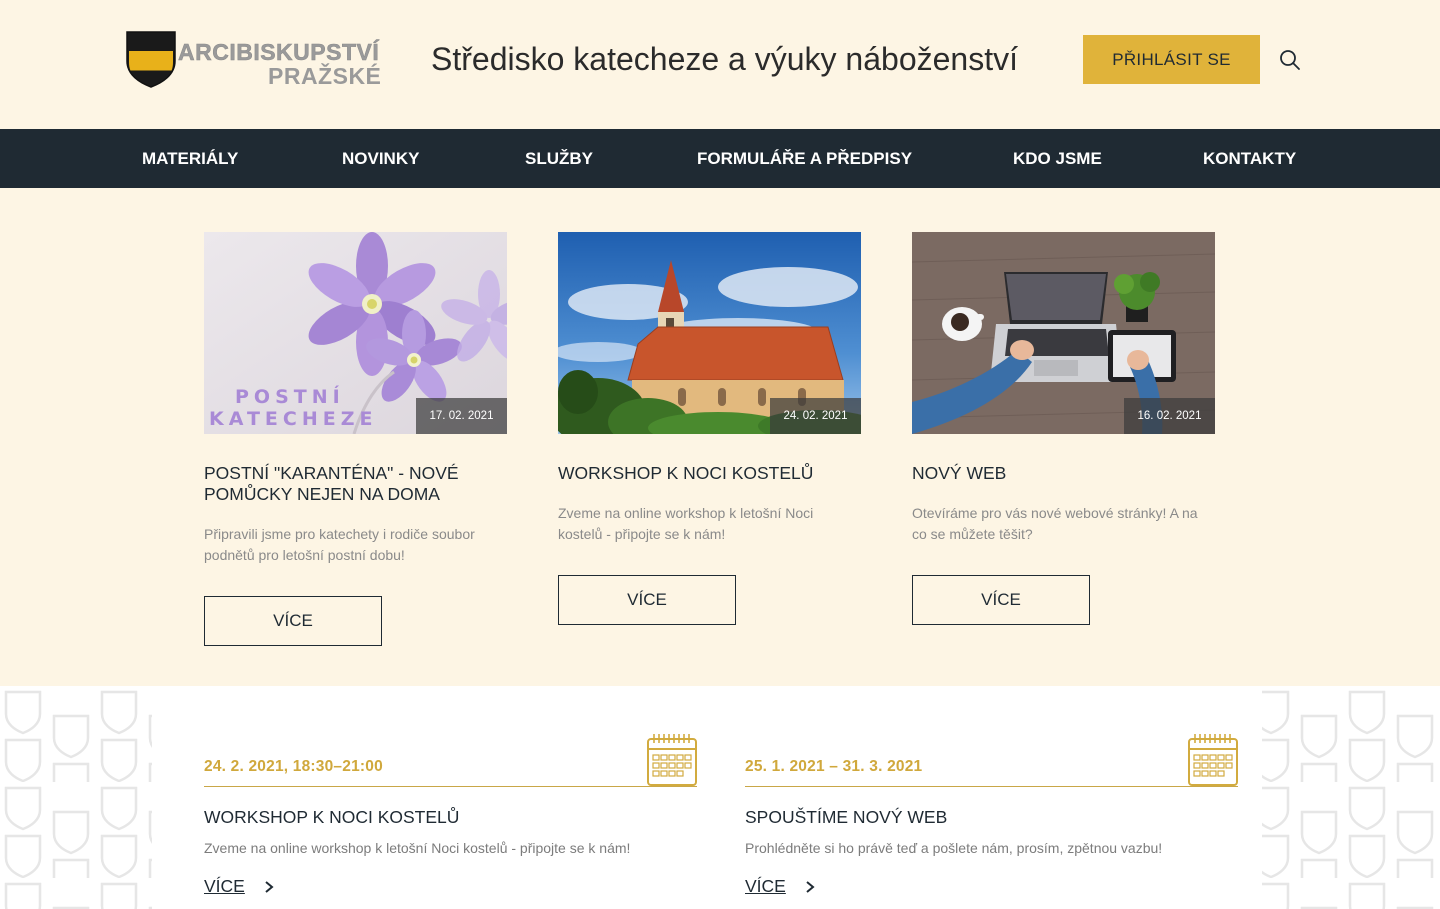 This screenshot has height=909, width=1440. Describe the element at coordinates (331, 817) in the screenshot. I see `event-title: WORKSHOP K NOCI KOSTELŮ` at that location.